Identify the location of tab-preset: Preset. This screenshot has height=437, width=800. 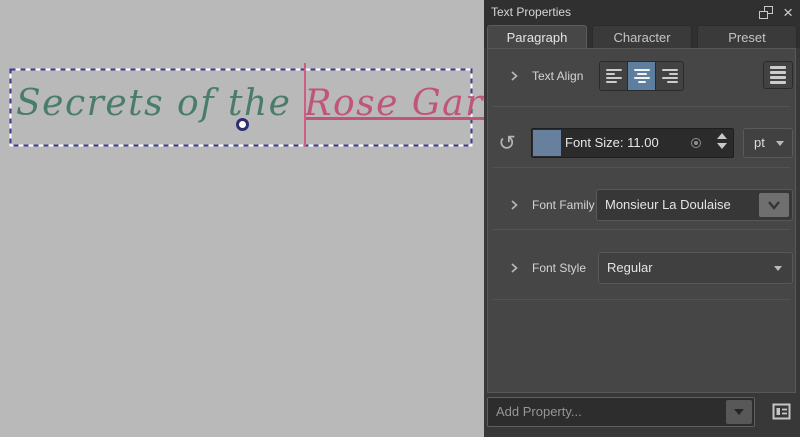
(747, 36).